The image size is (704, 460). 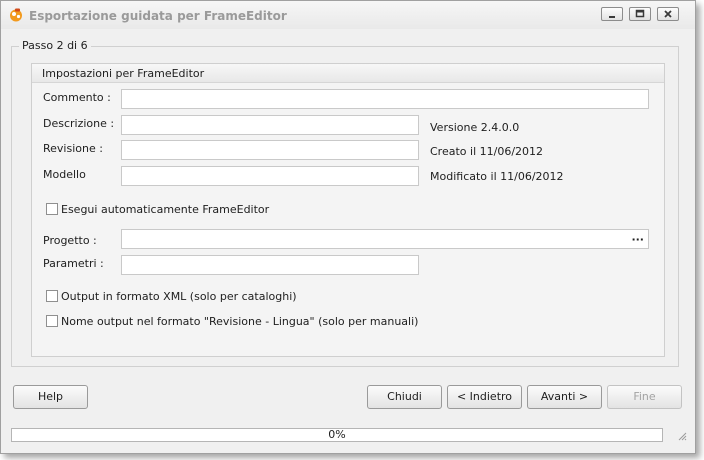 What do you see at coordinates (682, 436) in the screenshot?
I see `resize-grip-icon` at bounding box center [682, 436].